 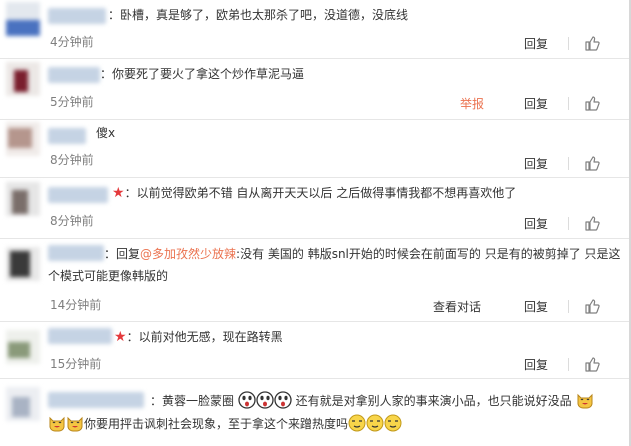 I want to click on comment-body-line2: 你要用抨击讽刺社会现象，至于拿这个来蹭热度吗, so click(x=216, y=424).